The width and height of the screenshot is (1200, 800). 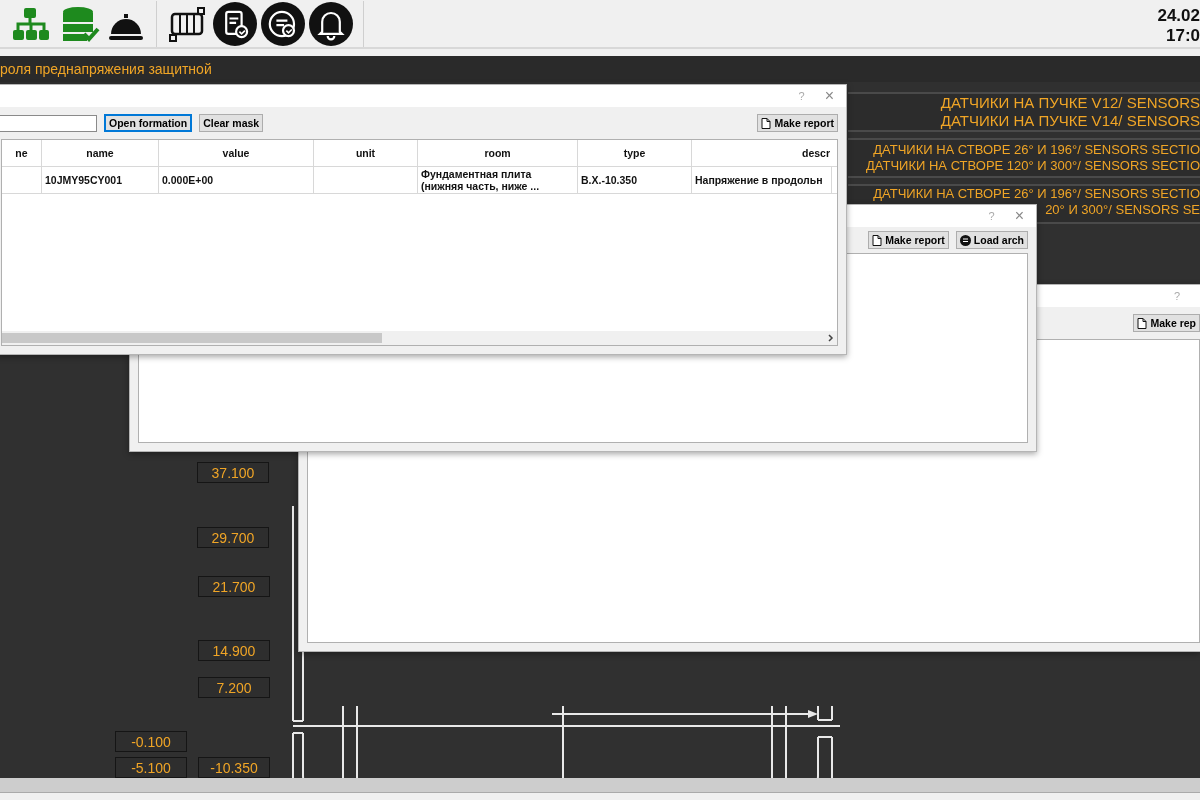 I want to click on sensor-group-label: ДАТЧИКИ НА СТВОРЕ 120° И 300°/ SENSORS SECTIO, so click(x=1033, y=166).